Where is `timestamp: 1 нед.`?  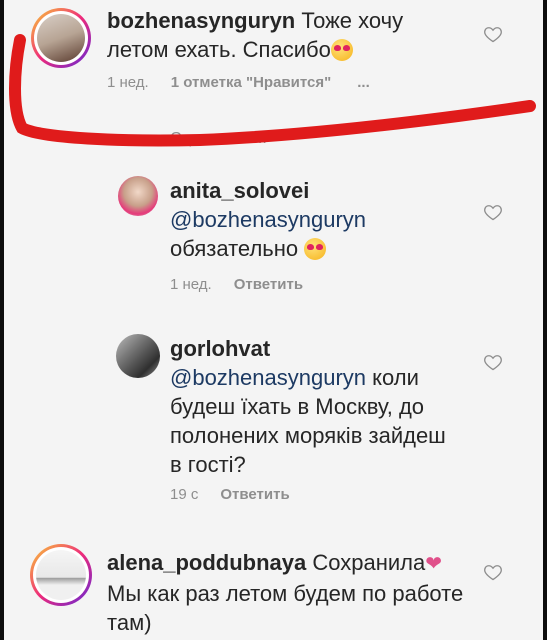 timestamp: 1 нед. is located at coordinates (191, 284).